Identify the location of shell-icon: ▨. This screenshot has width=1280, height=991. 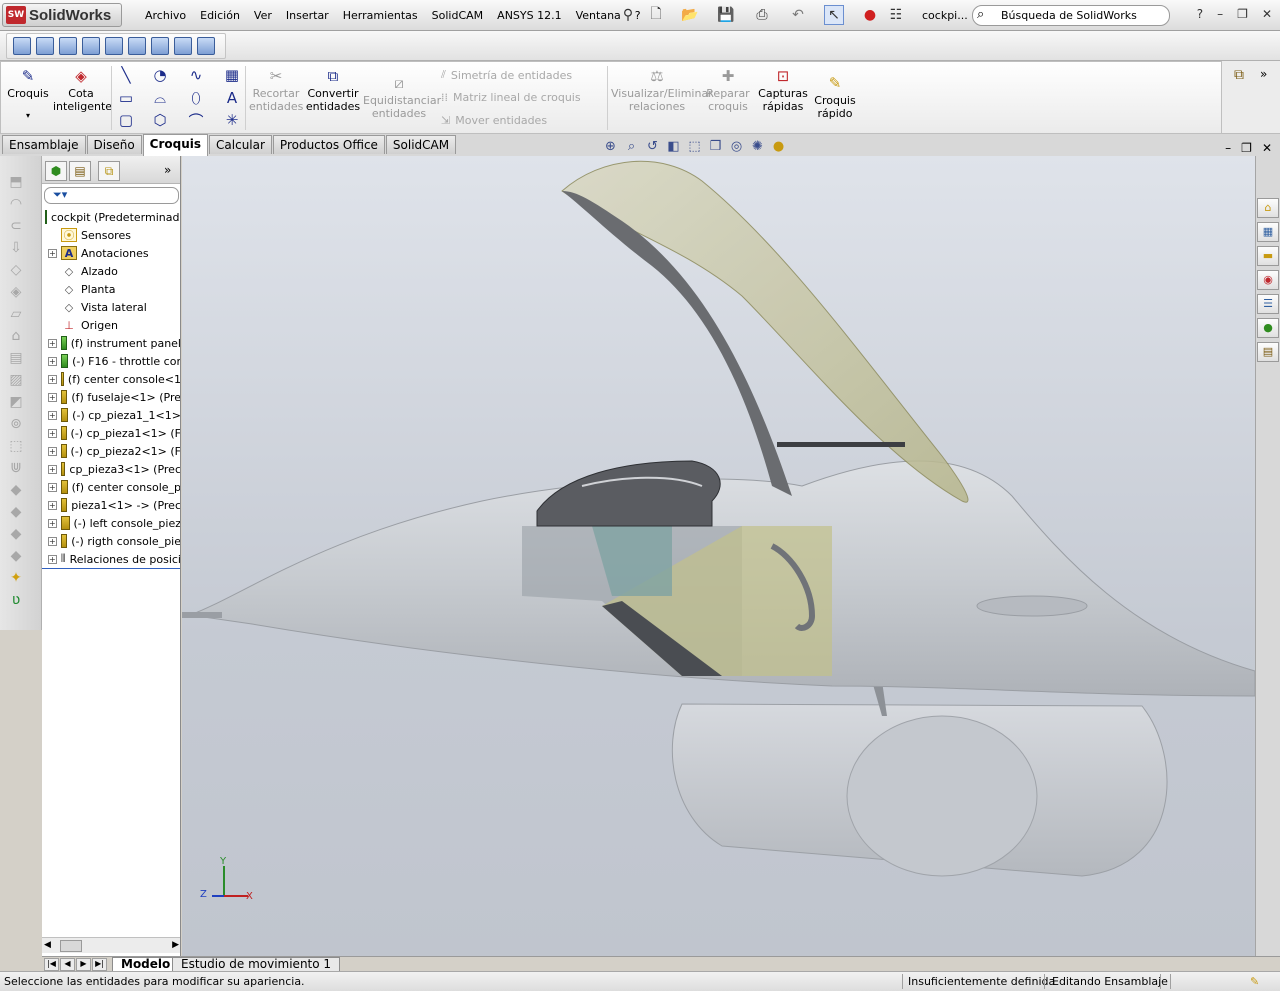
(16, 380).